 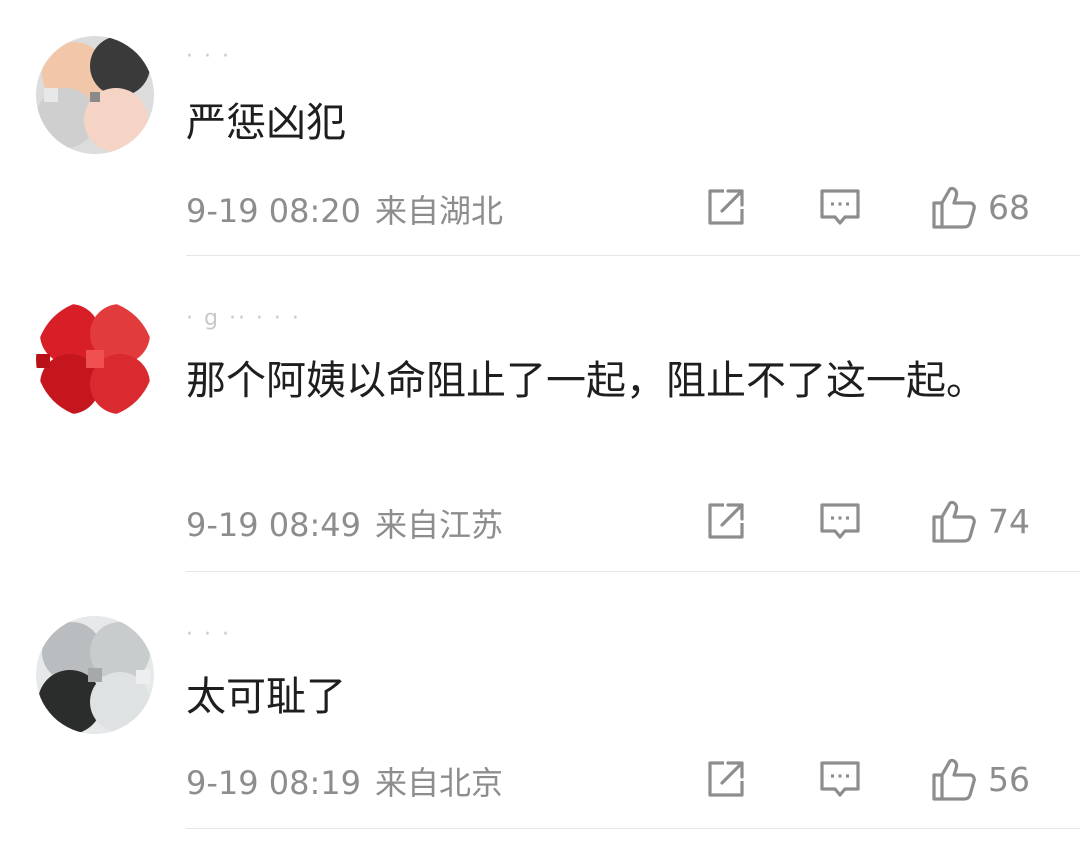 I want to click on comment-date: 9-19 08:19, so click(x=274, y=783).